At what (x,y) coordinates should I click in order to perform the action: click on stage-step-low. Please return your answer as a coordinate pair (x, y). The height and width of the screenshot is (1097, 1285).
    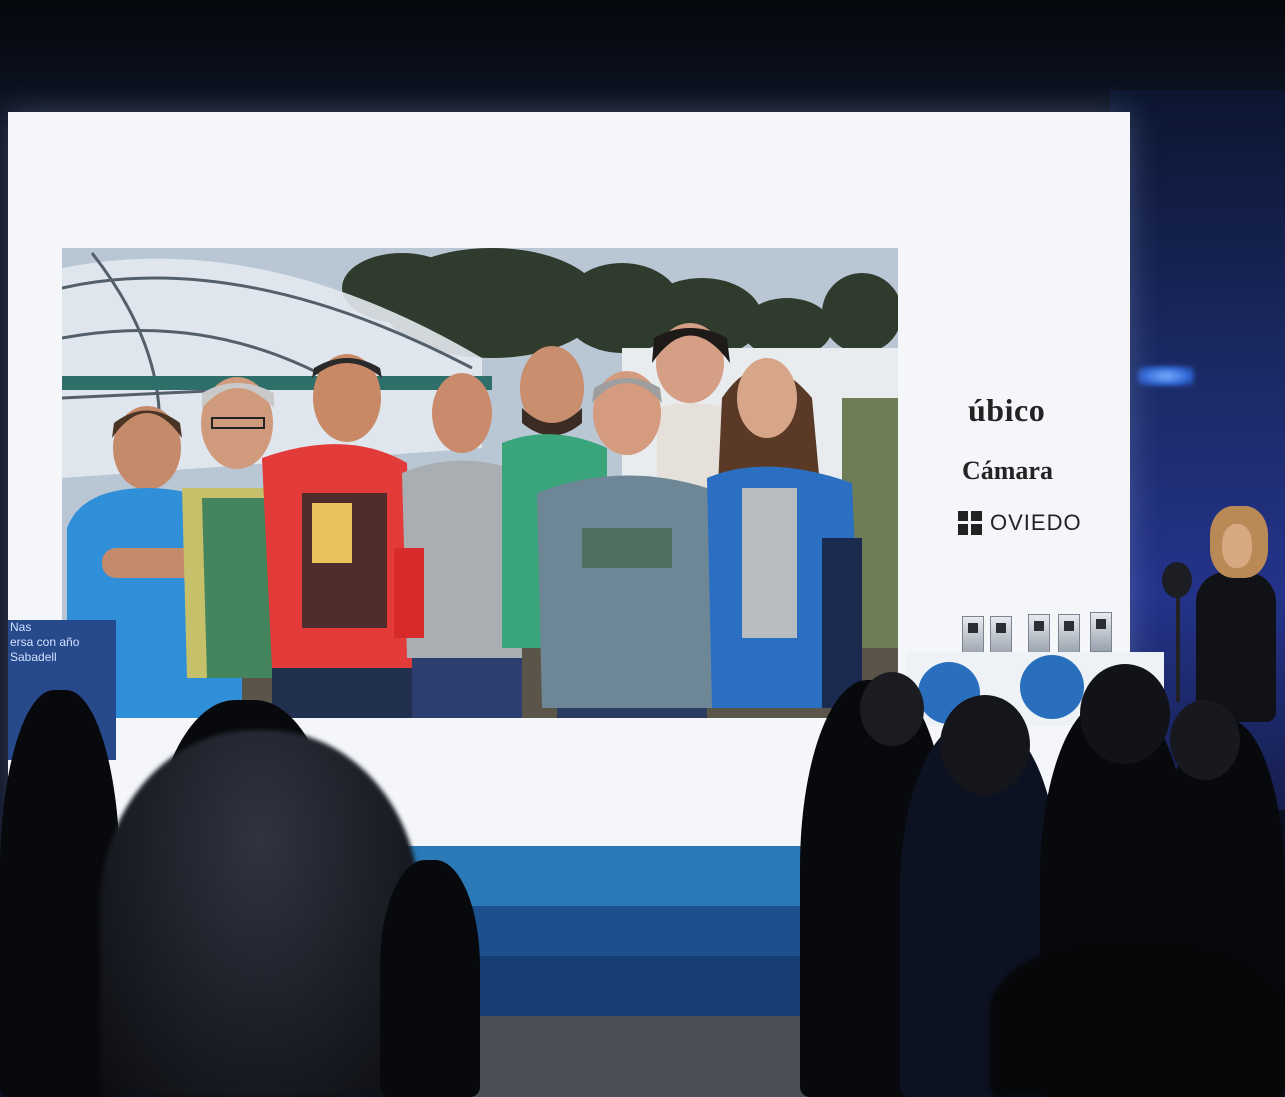
    Looking at the image, I should click on (620, 986).